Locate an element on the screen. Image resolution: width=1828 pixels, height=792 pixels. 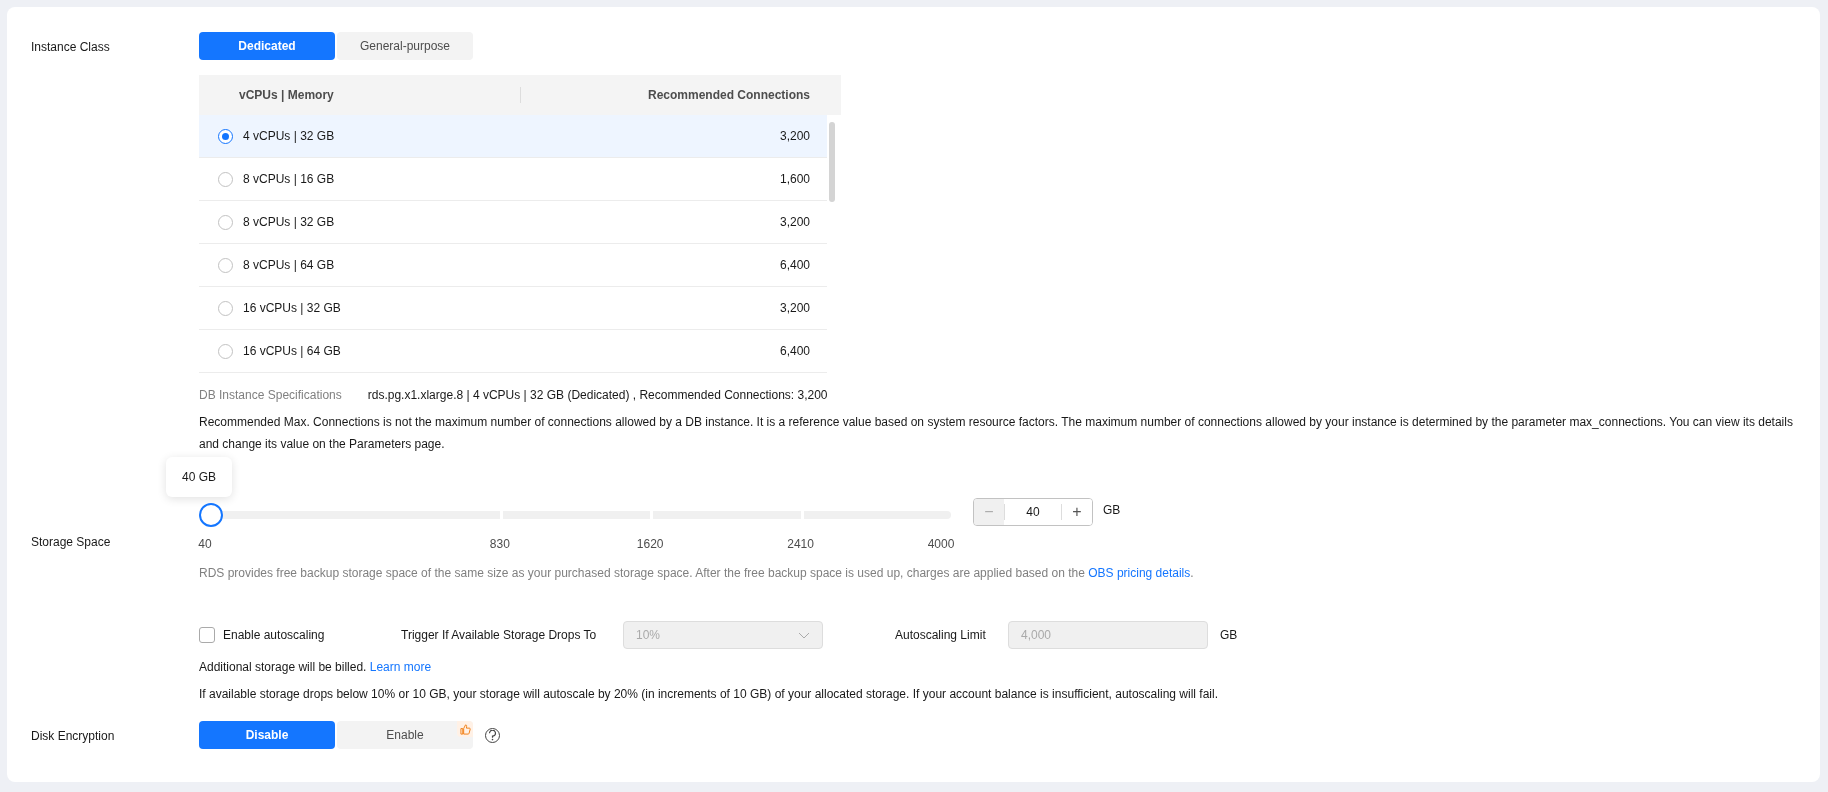
learn-more-link: Learn more is located at coordinates (400, 667).